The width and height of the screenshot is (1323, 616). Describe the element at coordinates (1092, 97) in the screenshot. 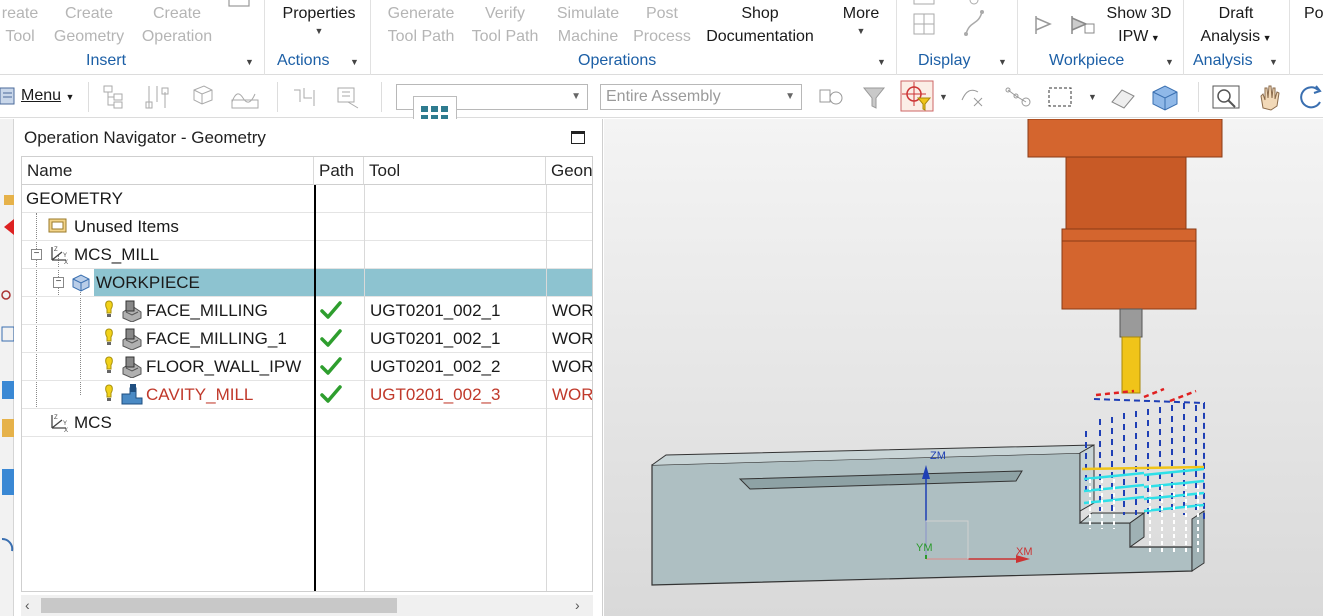

I see `select-dropdown-arrow: ▼` at that location.